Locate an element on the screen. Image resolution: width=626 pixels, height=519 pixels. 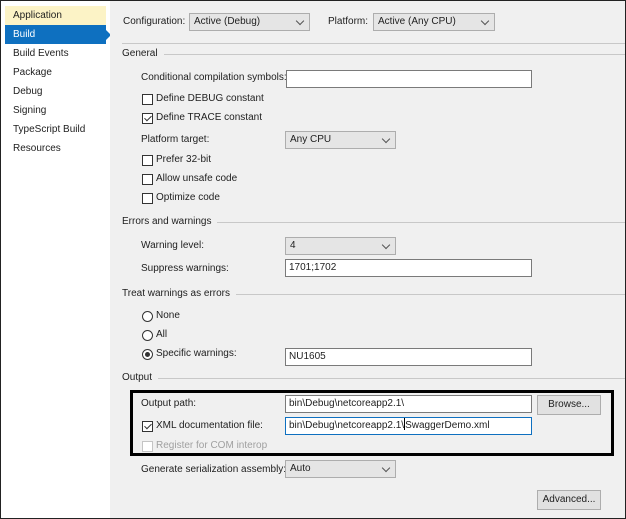
prefer-32bit-checkbox is located at coordinates (147, 160).